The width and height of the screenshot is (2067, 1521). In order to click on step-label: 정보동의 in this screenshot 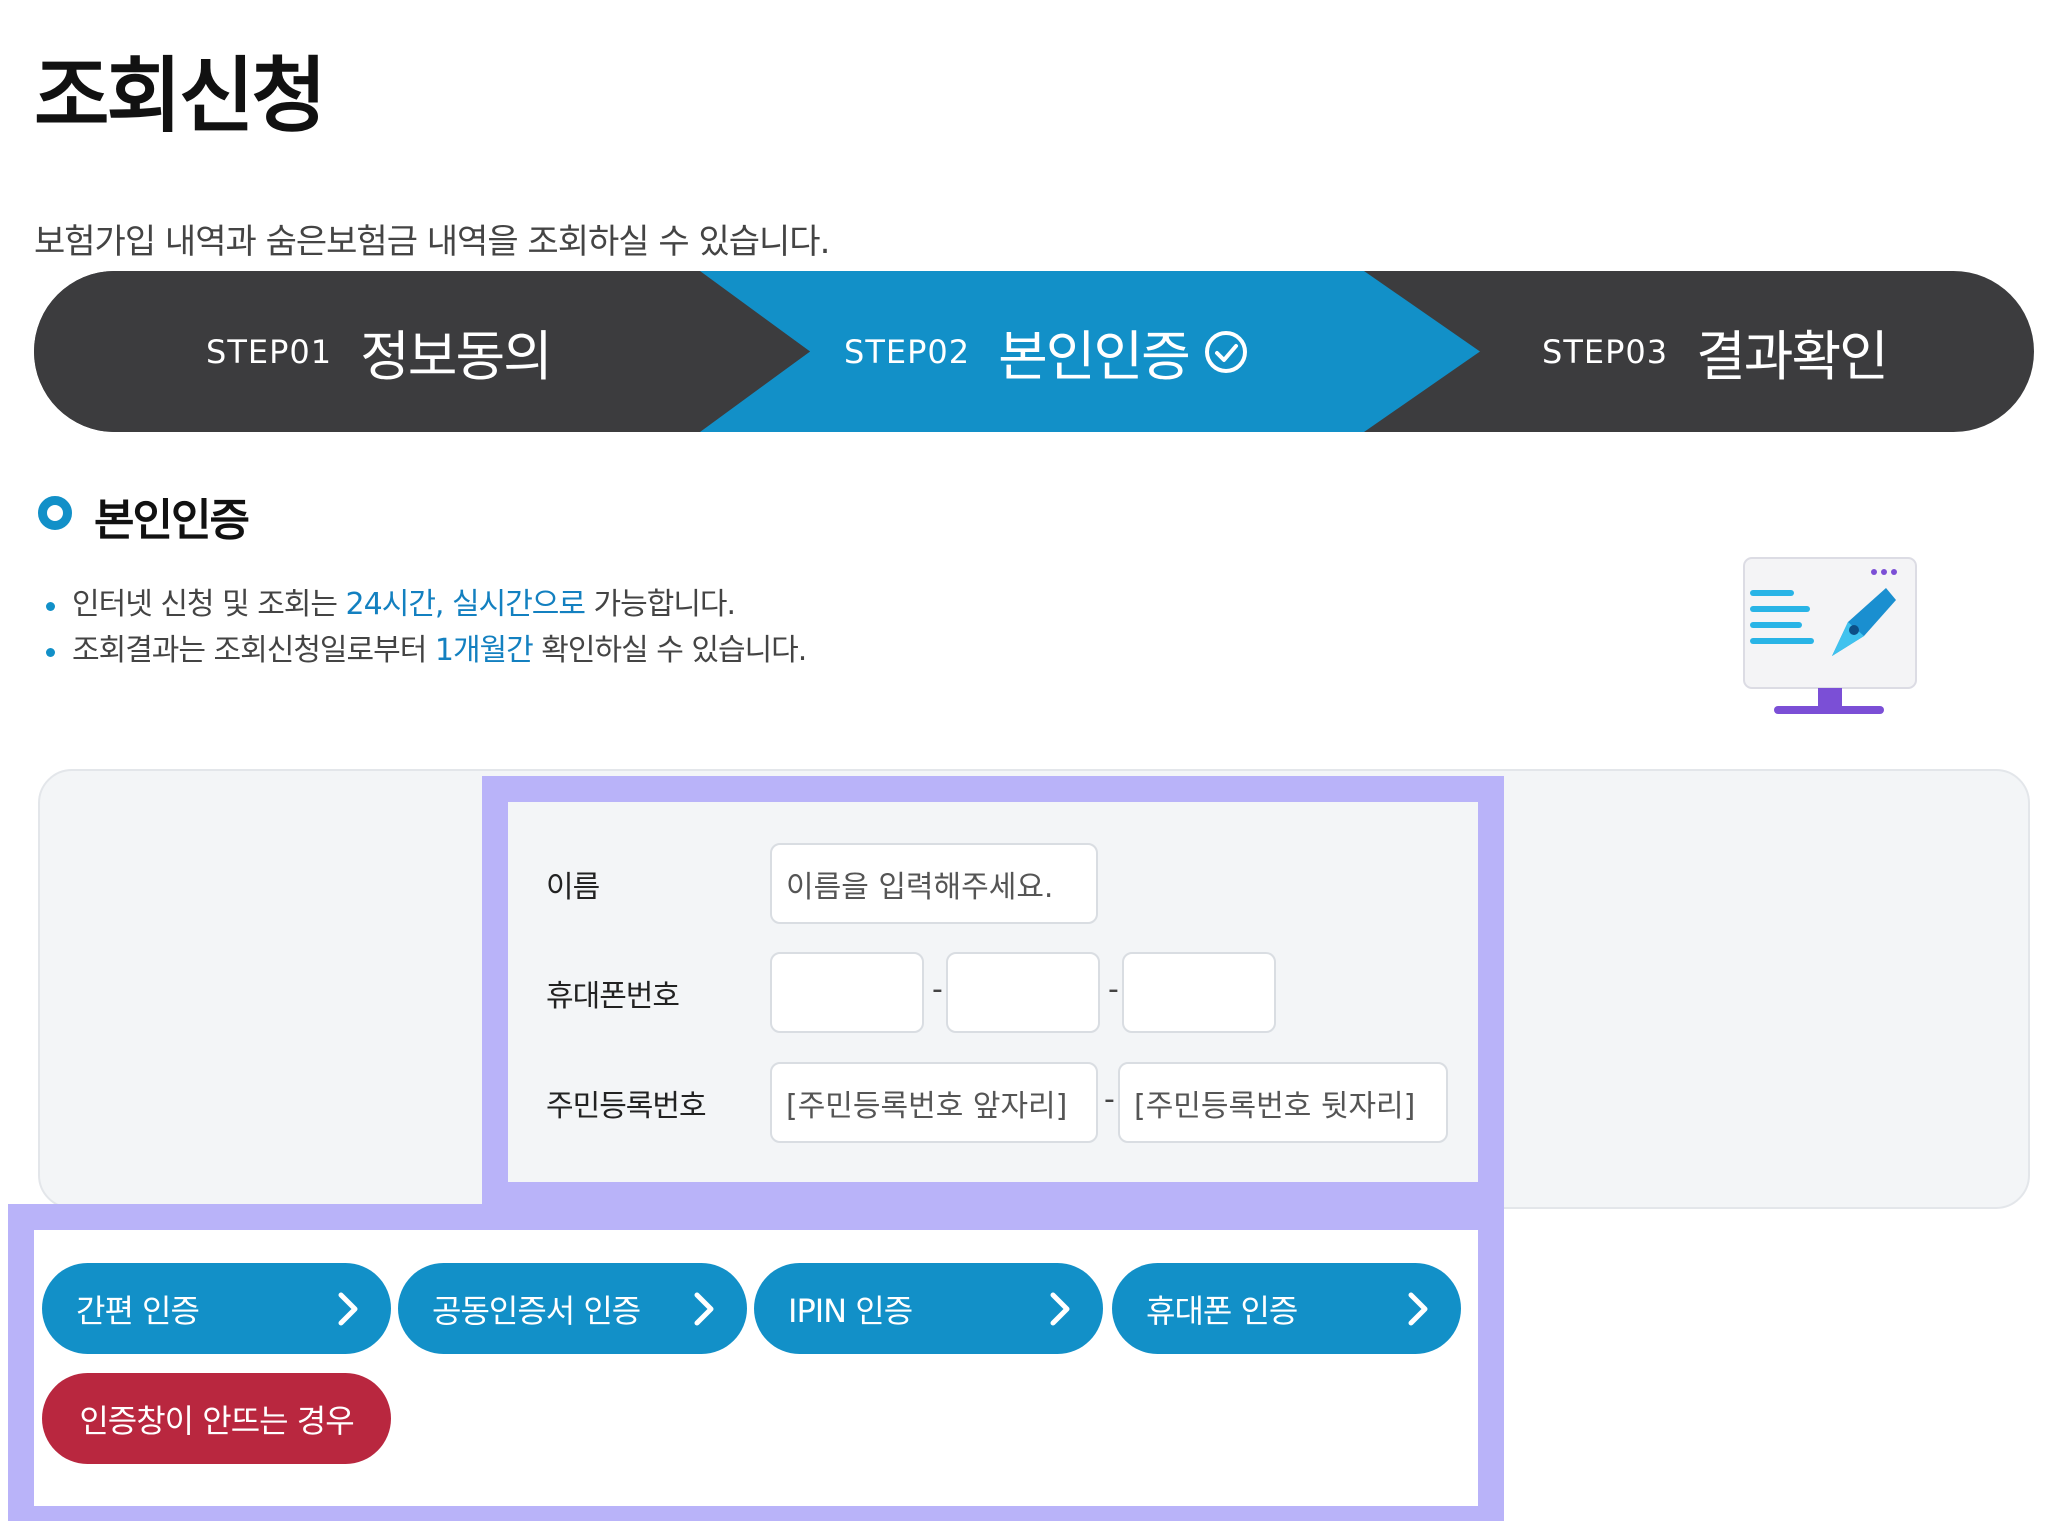, I will do `click(456, 356)`.